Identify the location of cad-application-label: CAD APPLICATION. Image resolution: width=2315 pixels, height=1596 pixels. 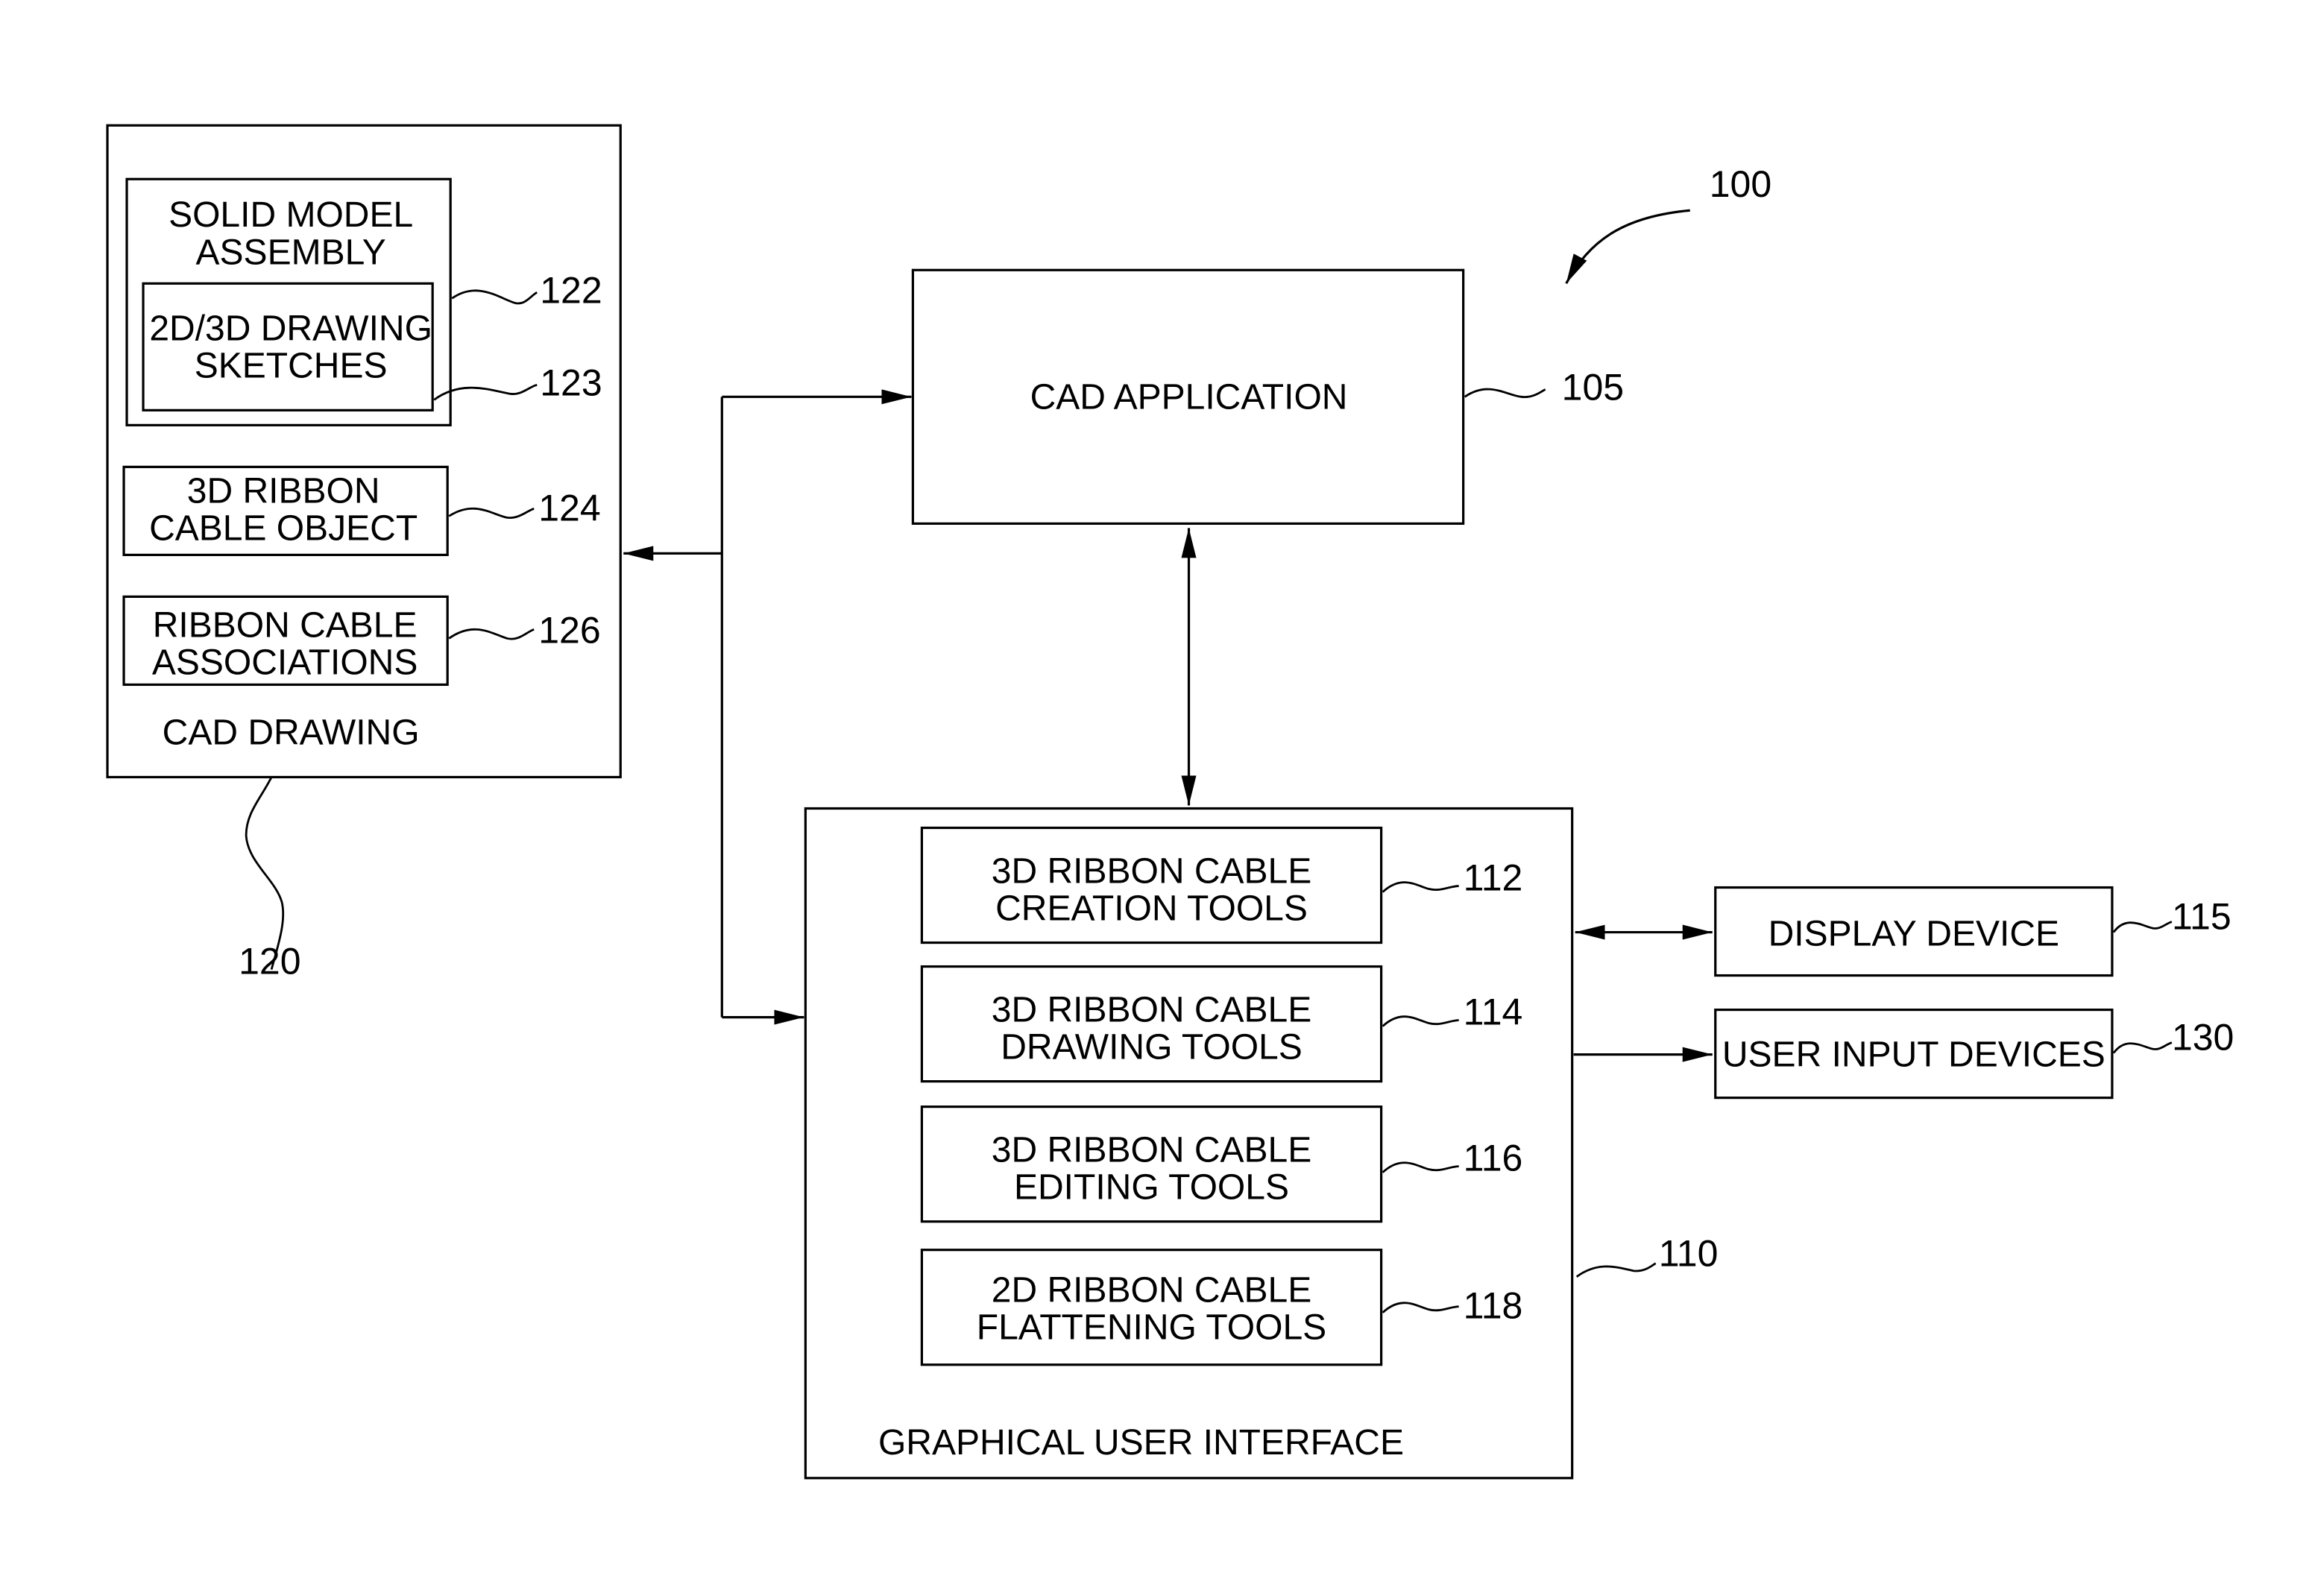
(1189, 397).